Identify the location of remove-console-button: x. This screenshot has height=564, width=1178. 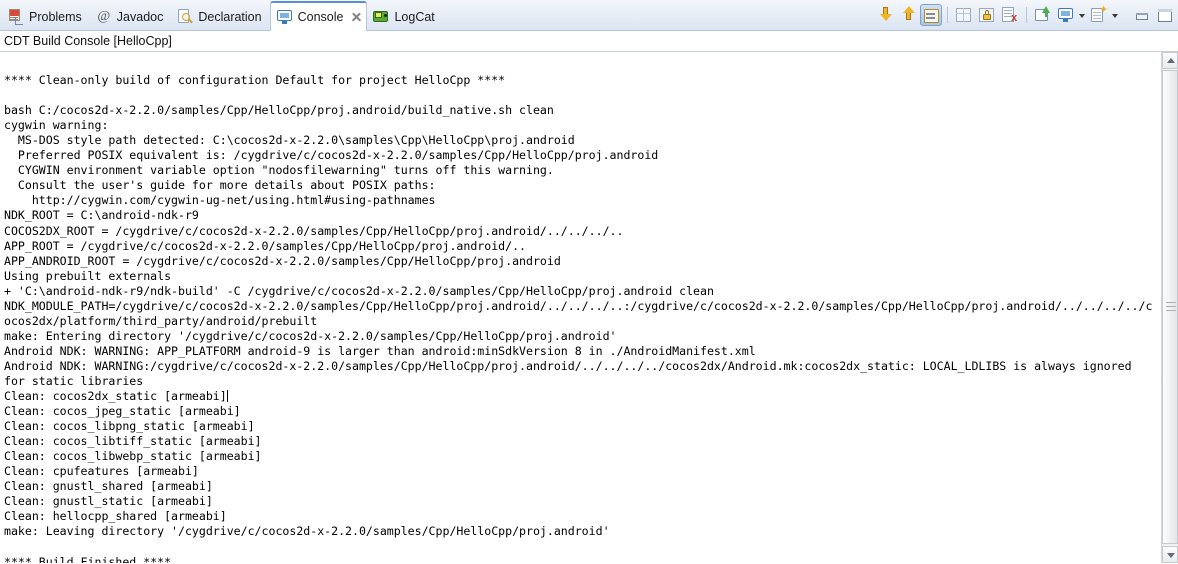
(1010, 15).